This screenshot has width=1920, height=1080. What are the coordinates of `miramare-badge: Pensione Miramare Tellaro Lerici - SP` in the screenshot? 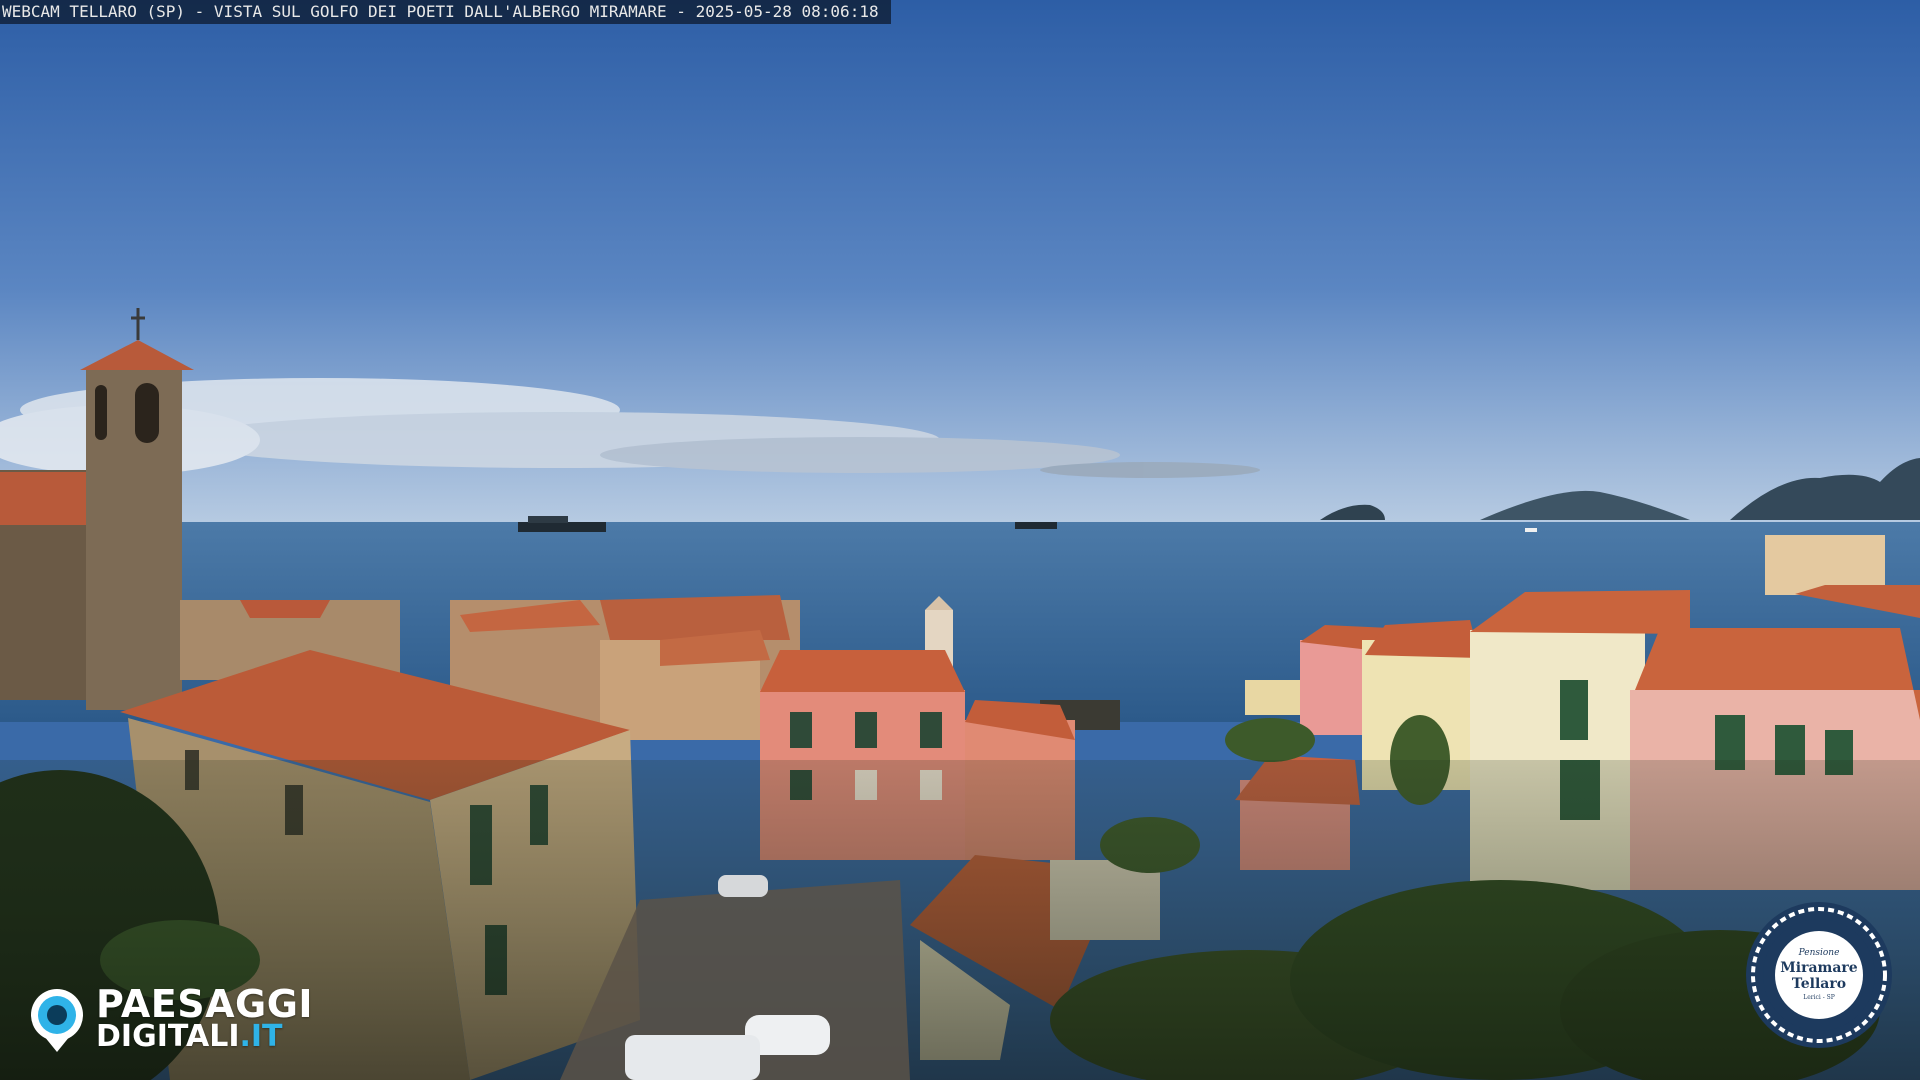 It's located at (1819, 975).